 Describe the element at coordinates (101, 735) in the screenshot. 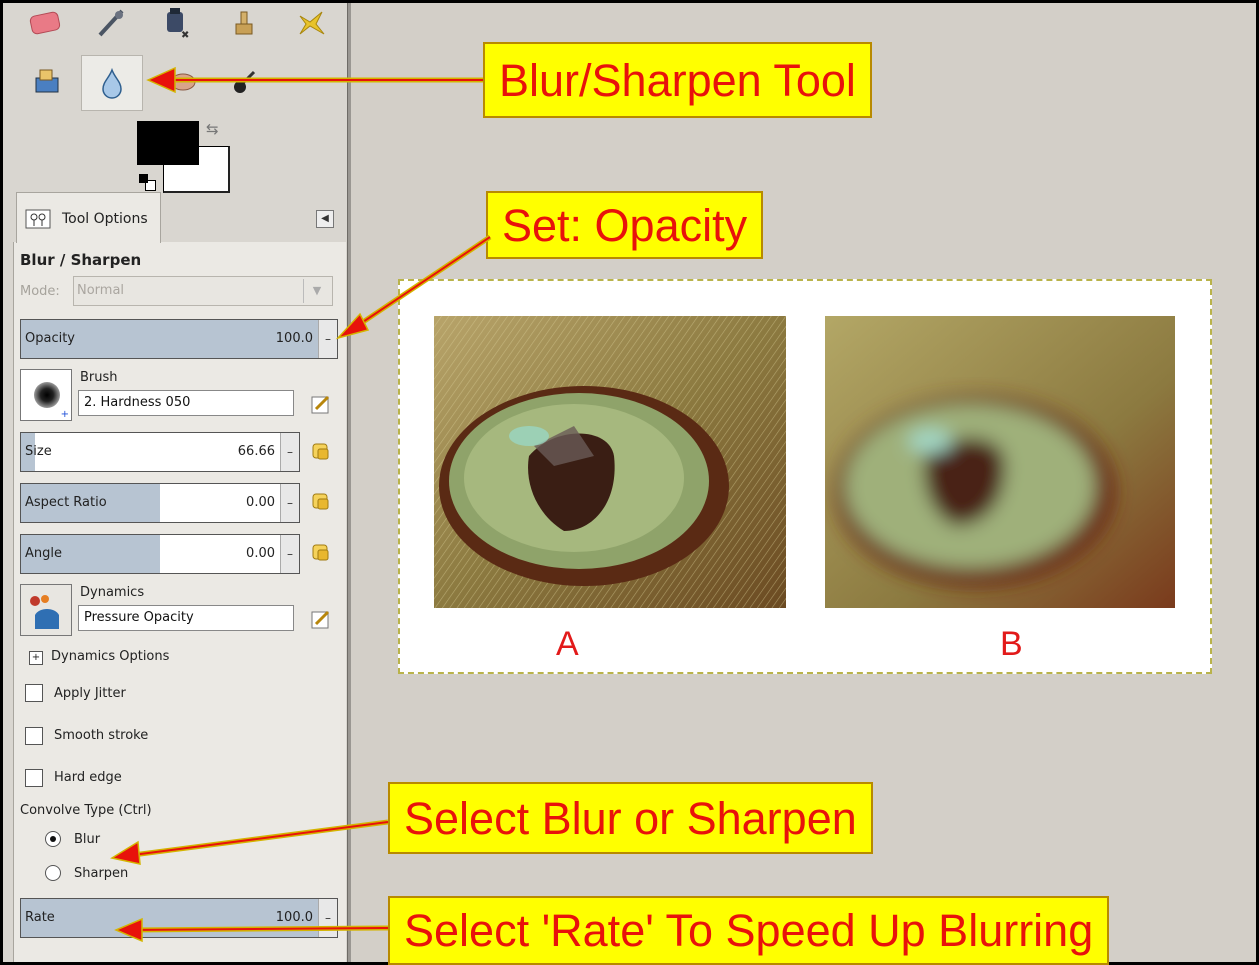

I see `smooth-stroke-label: Smooth stroke` at that location.